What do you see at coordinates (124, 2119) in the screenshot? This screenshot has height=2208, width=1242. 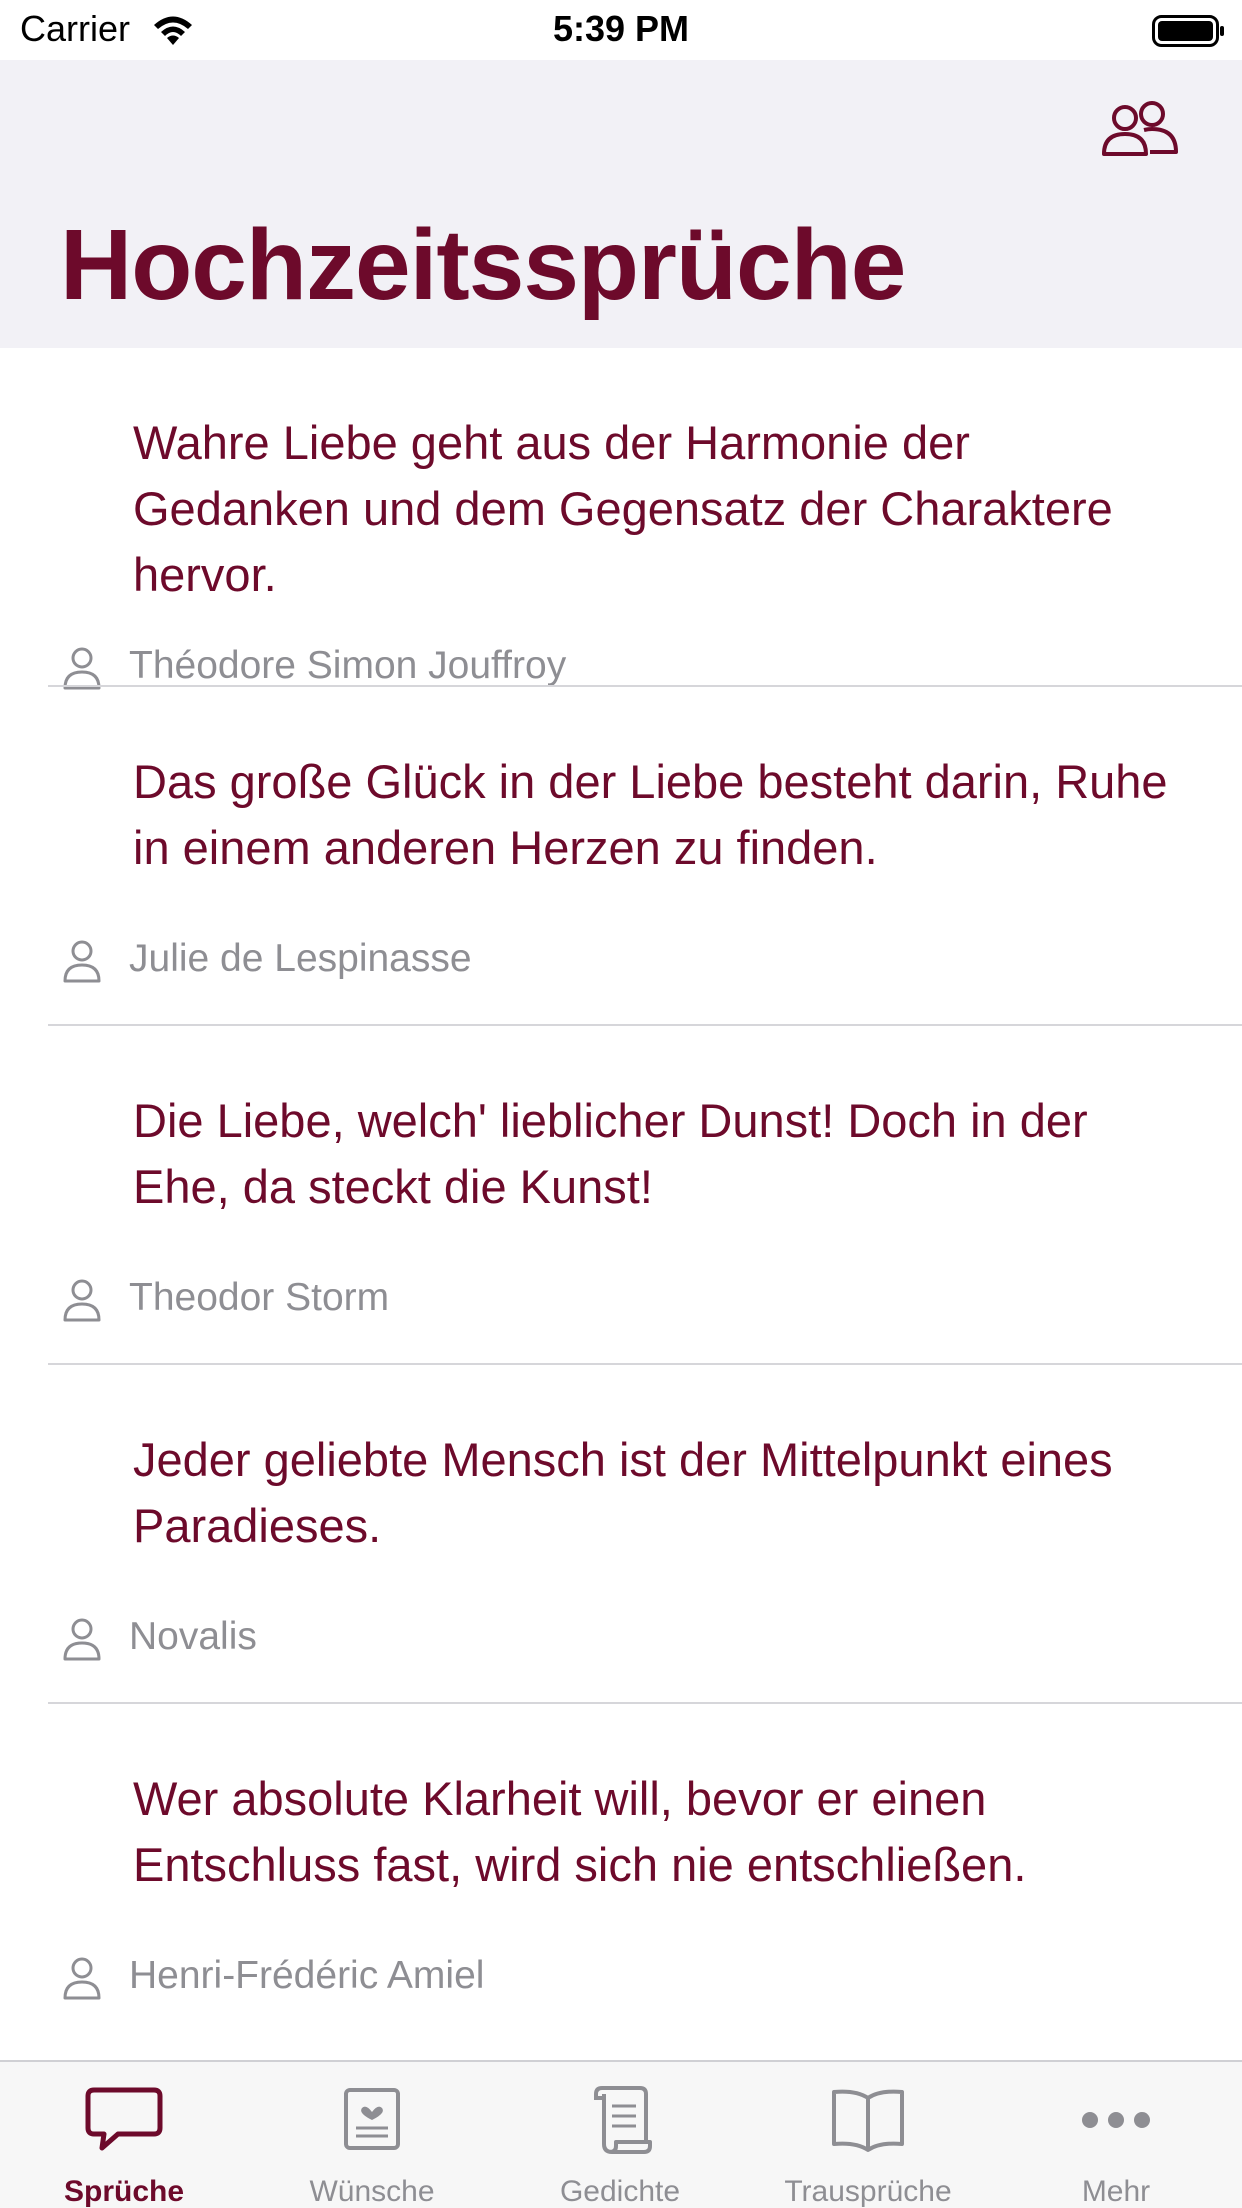 I see `speech-bubble-icon` at bounding box center [124, 2119].